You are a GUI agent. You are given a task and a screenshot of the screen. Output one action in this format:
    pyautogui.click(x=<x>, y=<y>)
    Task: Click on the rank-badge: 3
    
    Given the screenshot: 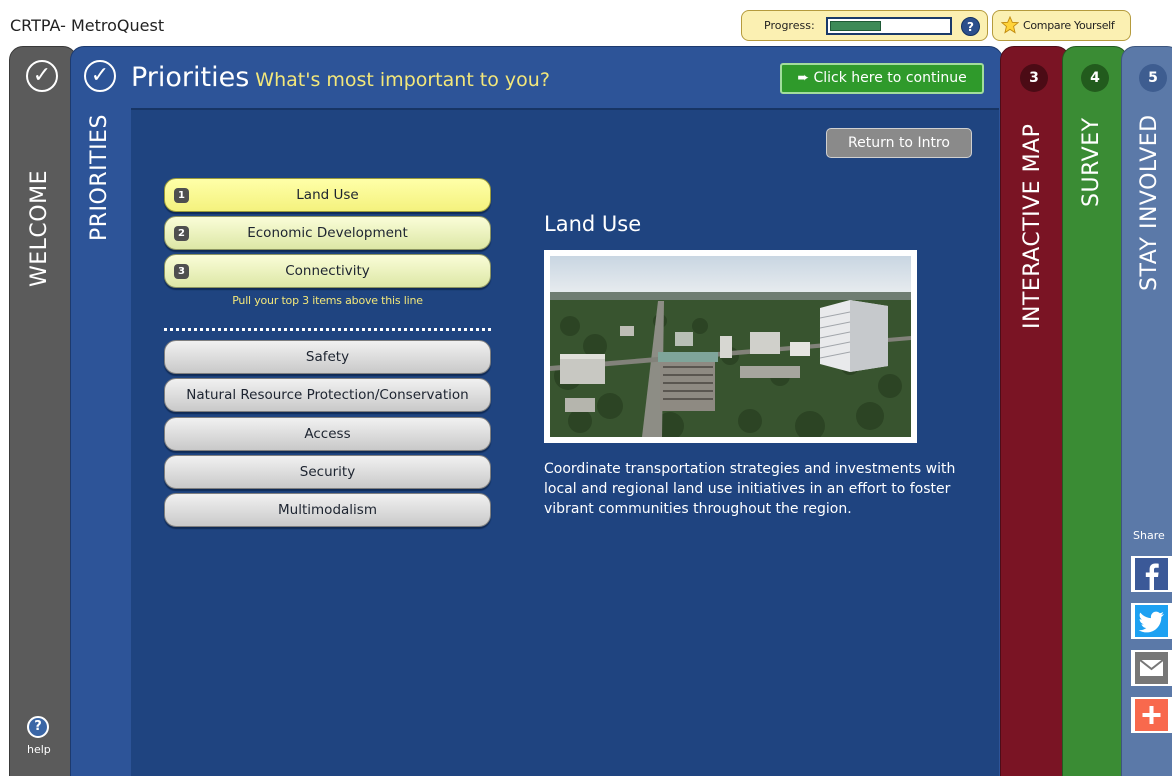 What is the action you would take?
    pyautogui.click(x=181, y=271)
    